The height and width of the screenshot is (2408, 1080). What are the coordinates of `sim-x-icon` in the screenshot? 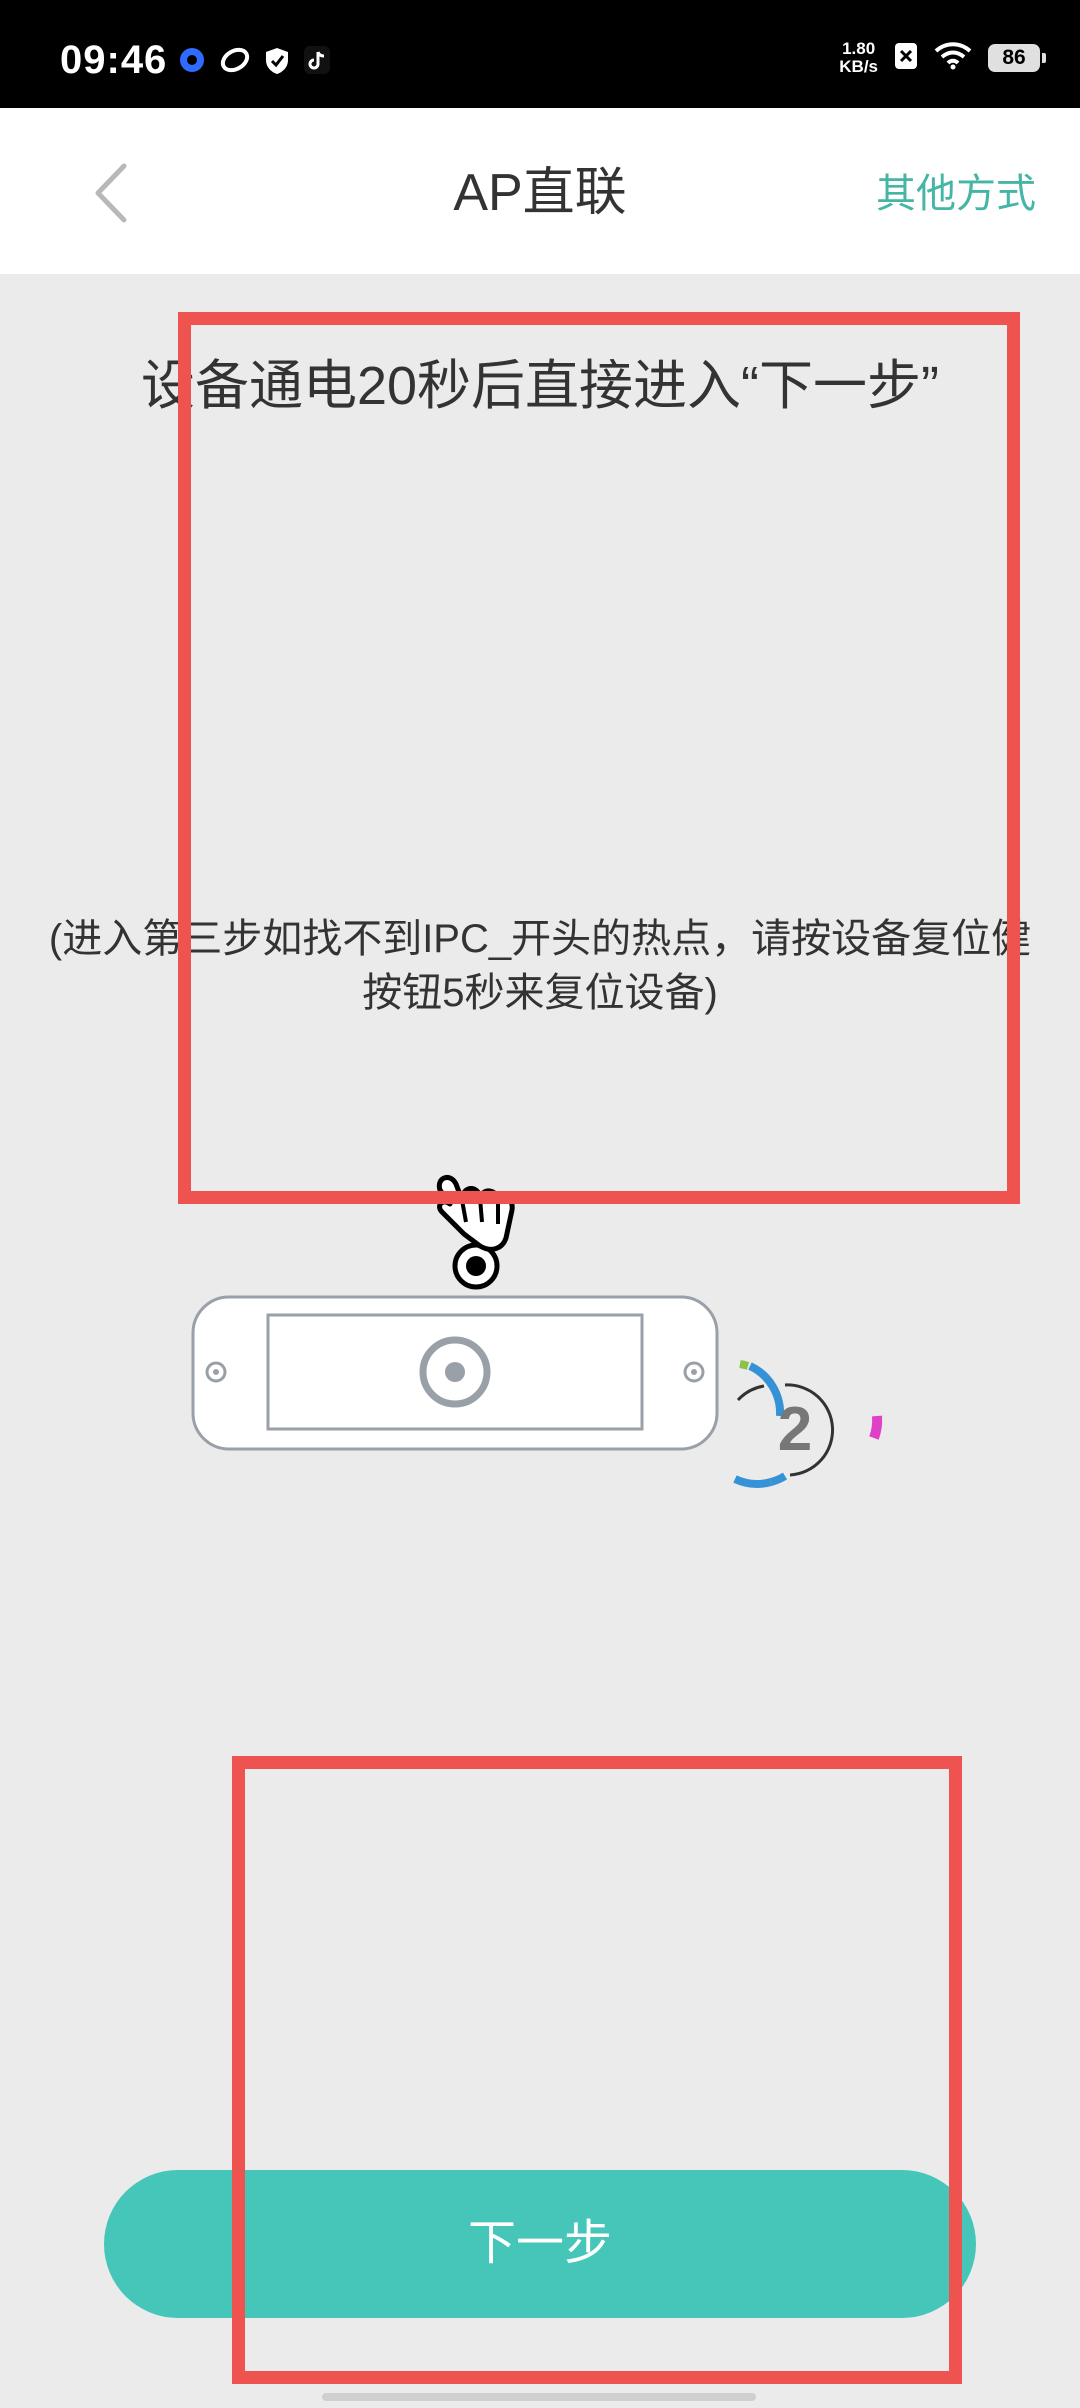 It's located at (906, 58).